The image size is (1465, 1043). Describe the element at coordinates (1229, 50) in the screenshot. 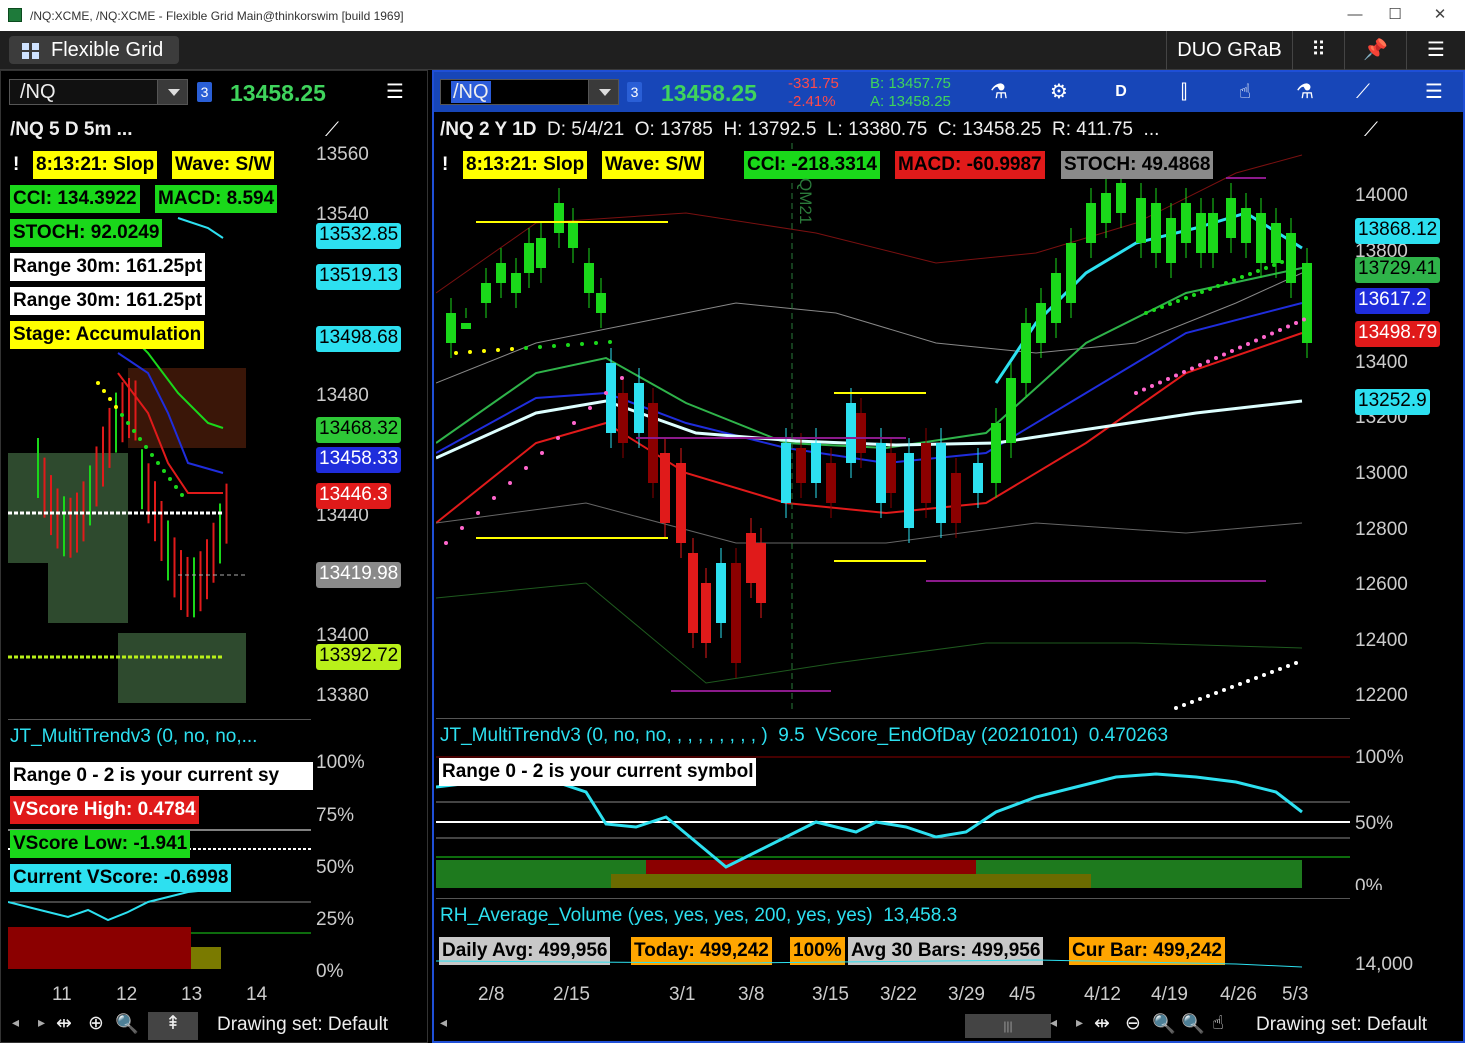

I see `duo-grab-button: DUO GRaB` at that location.